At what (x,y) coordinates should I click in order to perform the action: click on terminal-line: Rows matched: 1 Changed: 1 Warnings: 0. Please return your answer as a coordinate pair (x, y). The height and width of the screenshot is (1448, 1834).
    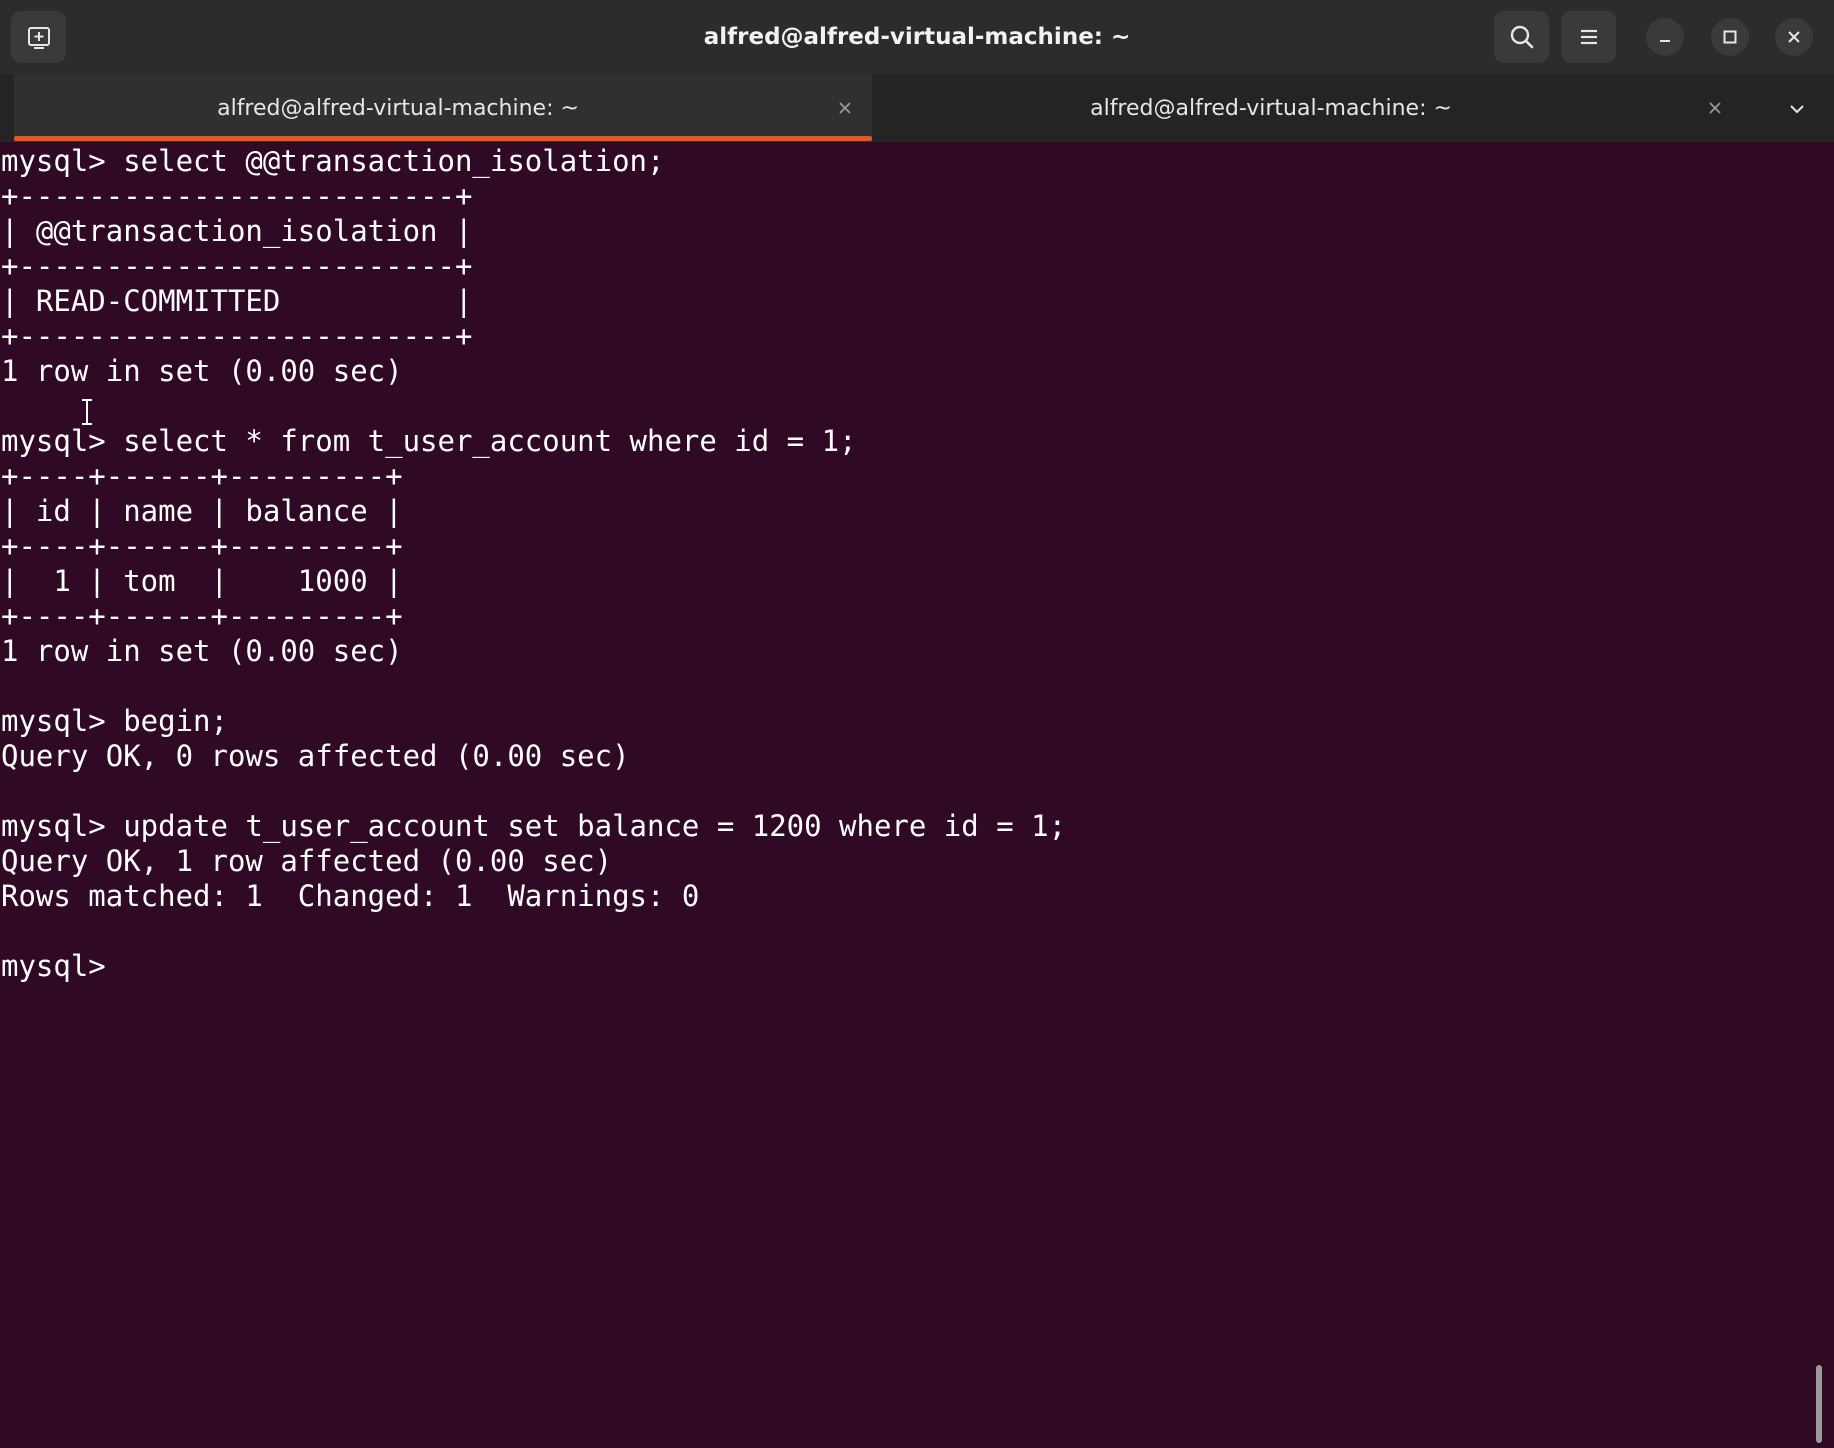
    Looking at the image, I should click on (350, 896).